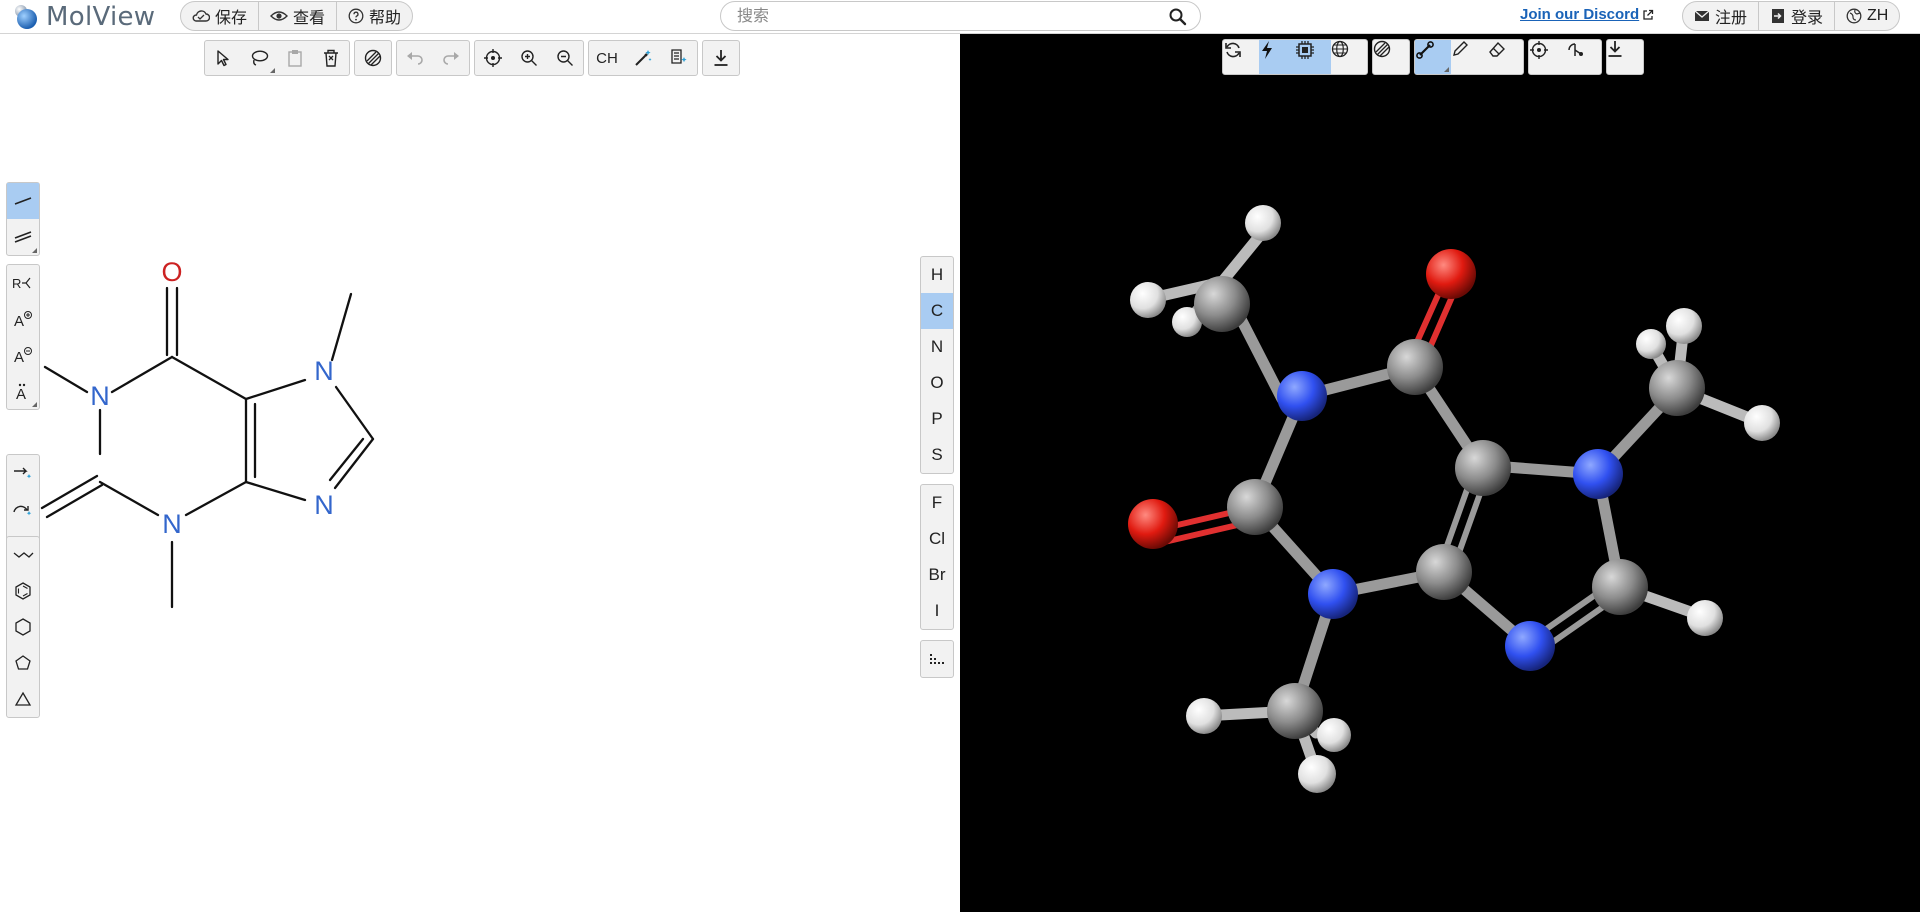  I want to click on clean-structure-button, so click(643, 58).